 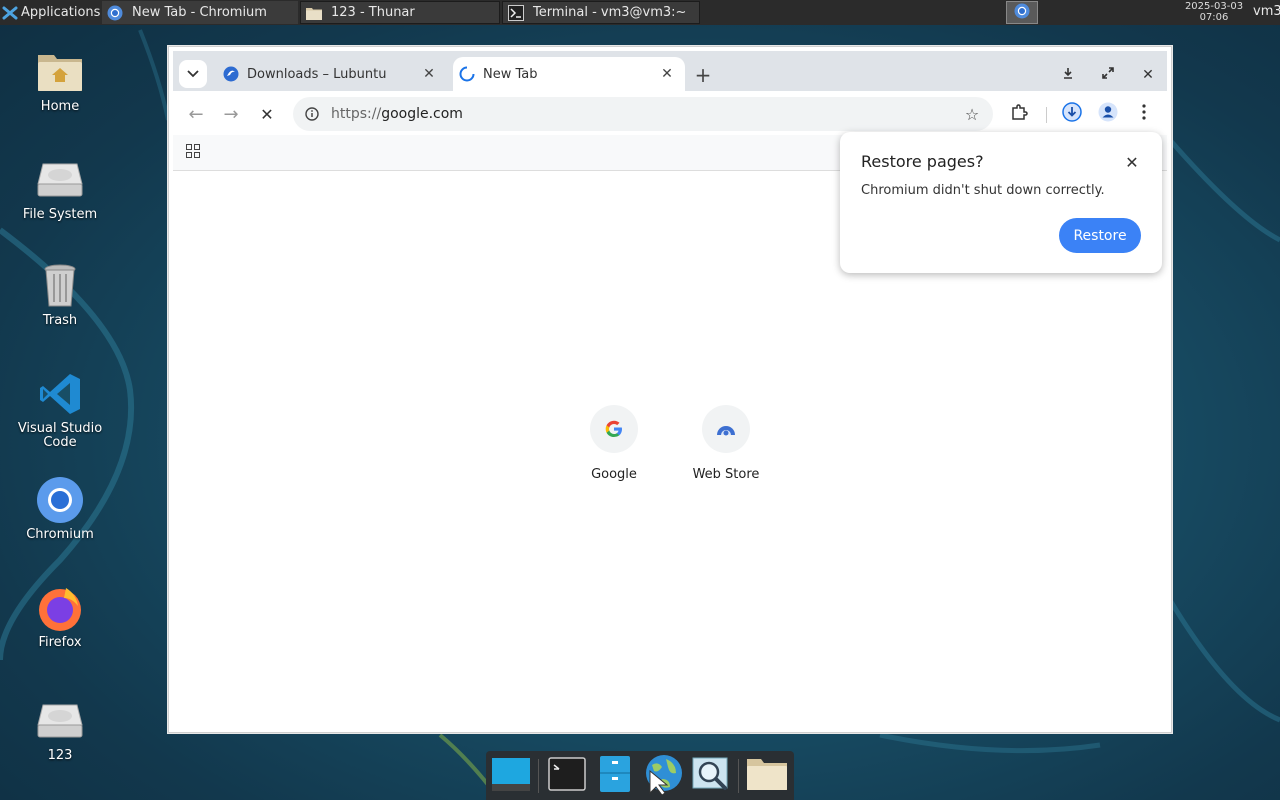 I want to click on desktop-icon-label: Firefox, so click(x=60, y=642).